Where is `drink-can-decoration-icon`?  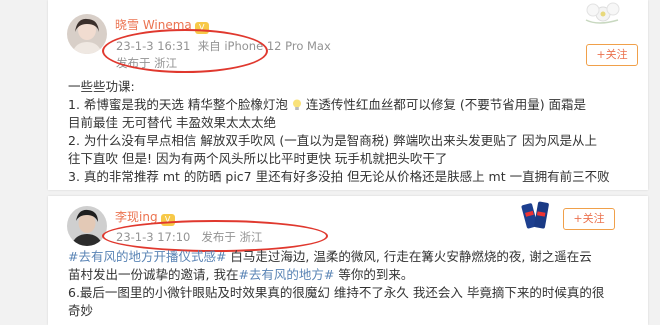
drink-can-decoration-icon is located at coordinates (535, 215).